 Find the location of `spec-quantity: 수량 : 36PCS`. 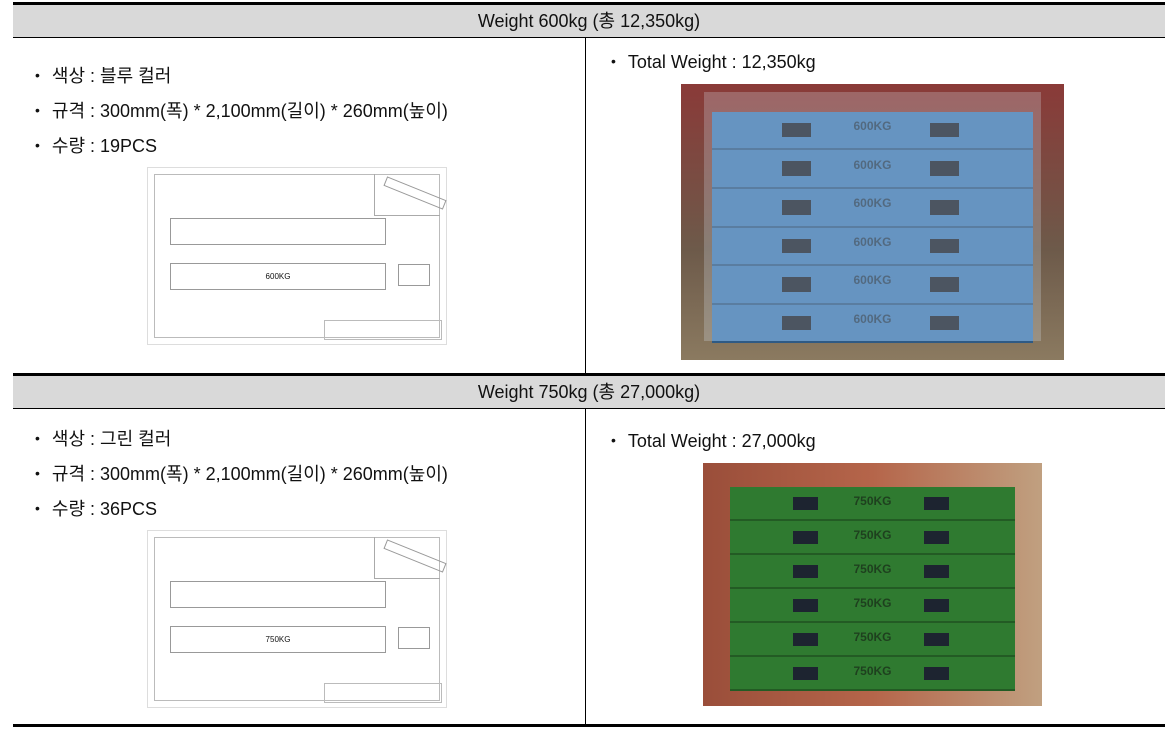

spec-quantity: 수량 : 36PCS is located at coordinates (241, 508).